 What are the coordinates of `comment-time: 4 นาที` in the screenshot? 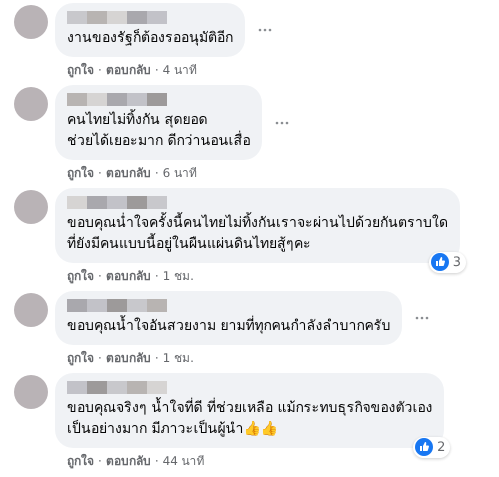 It's located at (180, 70).